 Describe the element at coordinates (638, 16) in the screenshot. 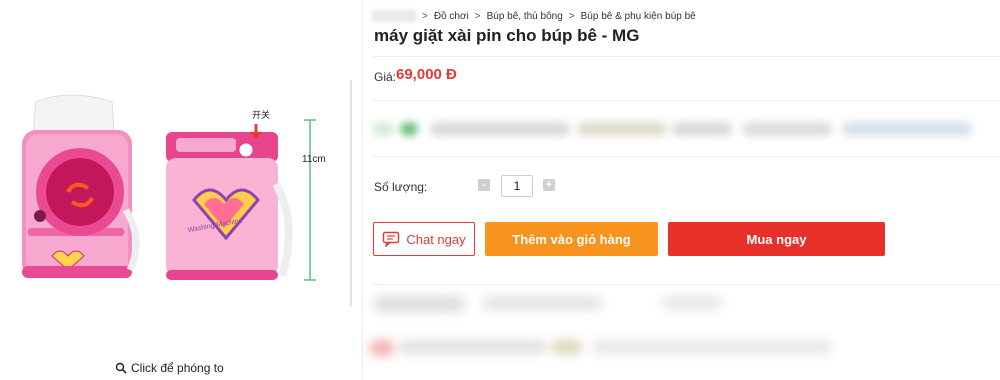

I see `breadcrumb-item-phu-kien: Búp bê & phụ kiện búp bê` at that location.